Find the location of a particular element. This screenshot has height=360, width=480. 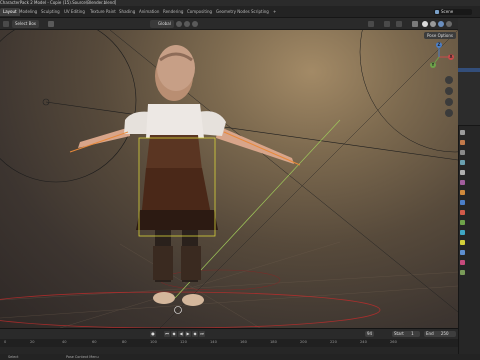

rig-line is located at coordinates (251, 131).